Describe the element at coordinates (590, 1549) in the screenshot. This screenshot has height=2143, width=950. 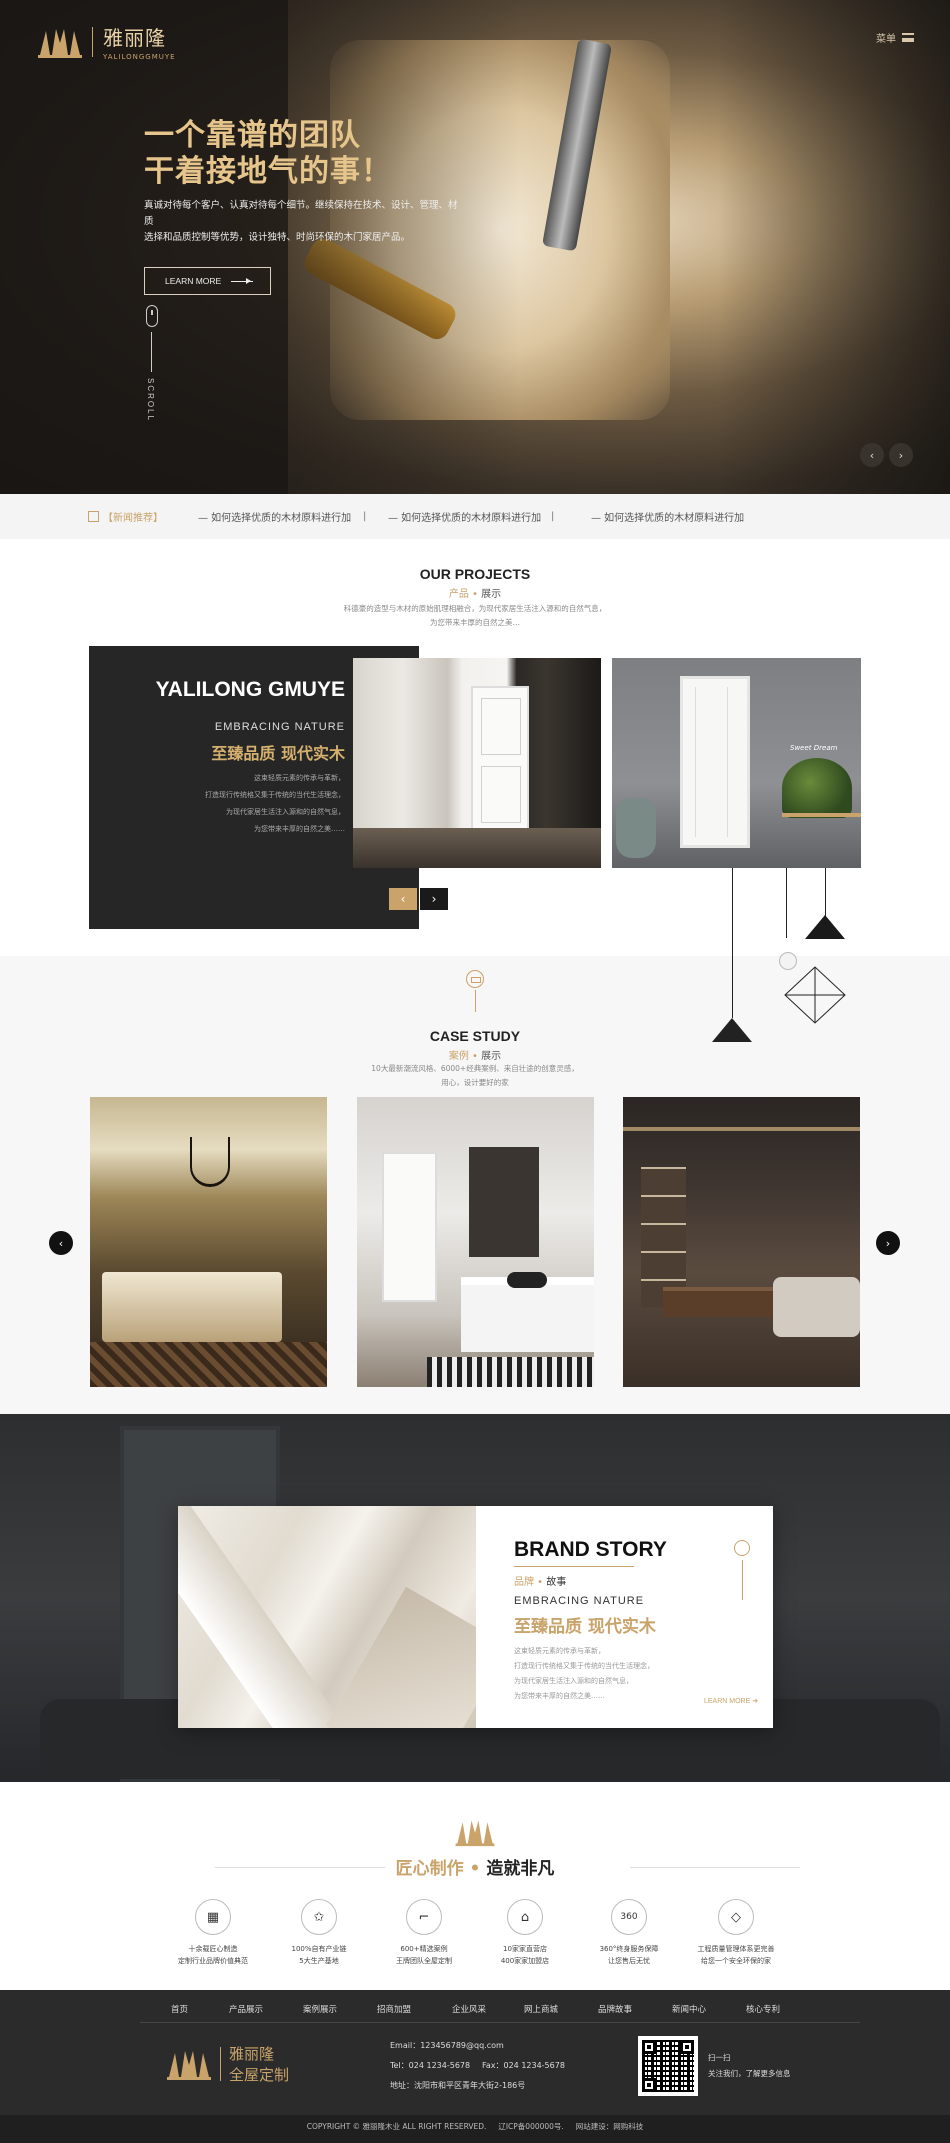
I see `brand-story-title: BRAND STORY` at that location.